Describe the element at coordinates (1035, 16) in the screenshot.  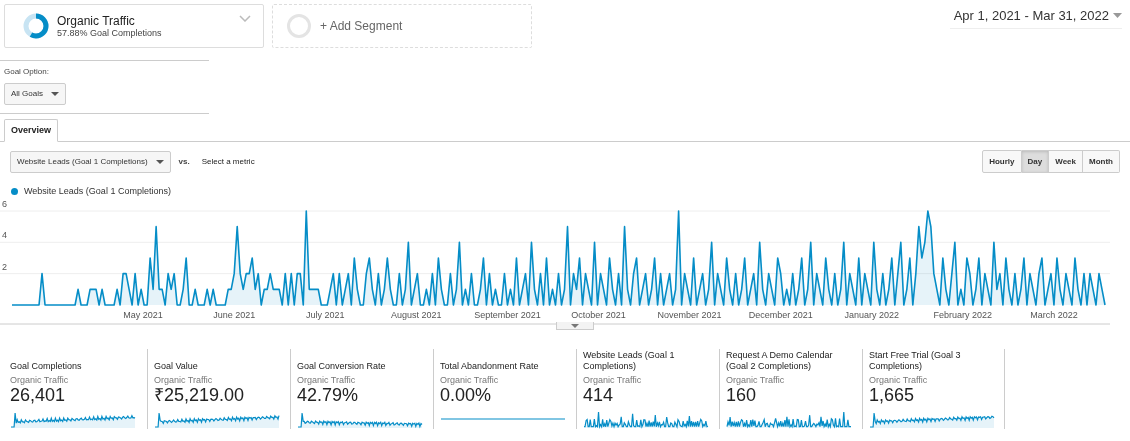
I see `date-range-picker: Apr 1, 2021 - Mar 31, 2022` at that location.